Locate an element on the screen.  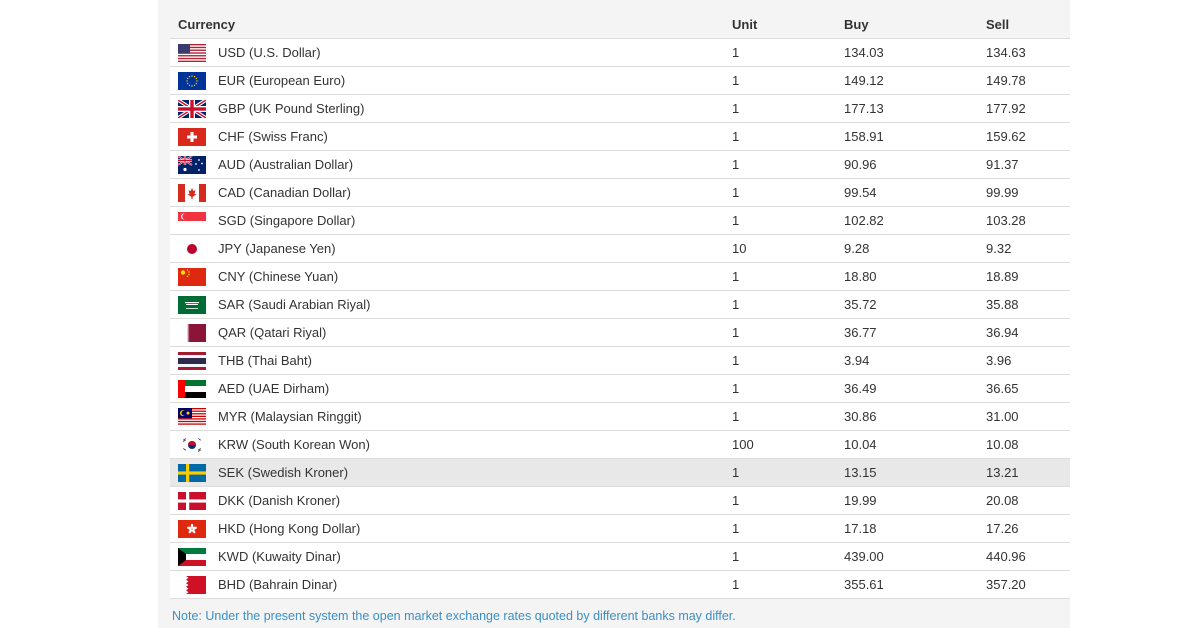
sell-rate: 3.96 is located at coordinates (1028, 360).